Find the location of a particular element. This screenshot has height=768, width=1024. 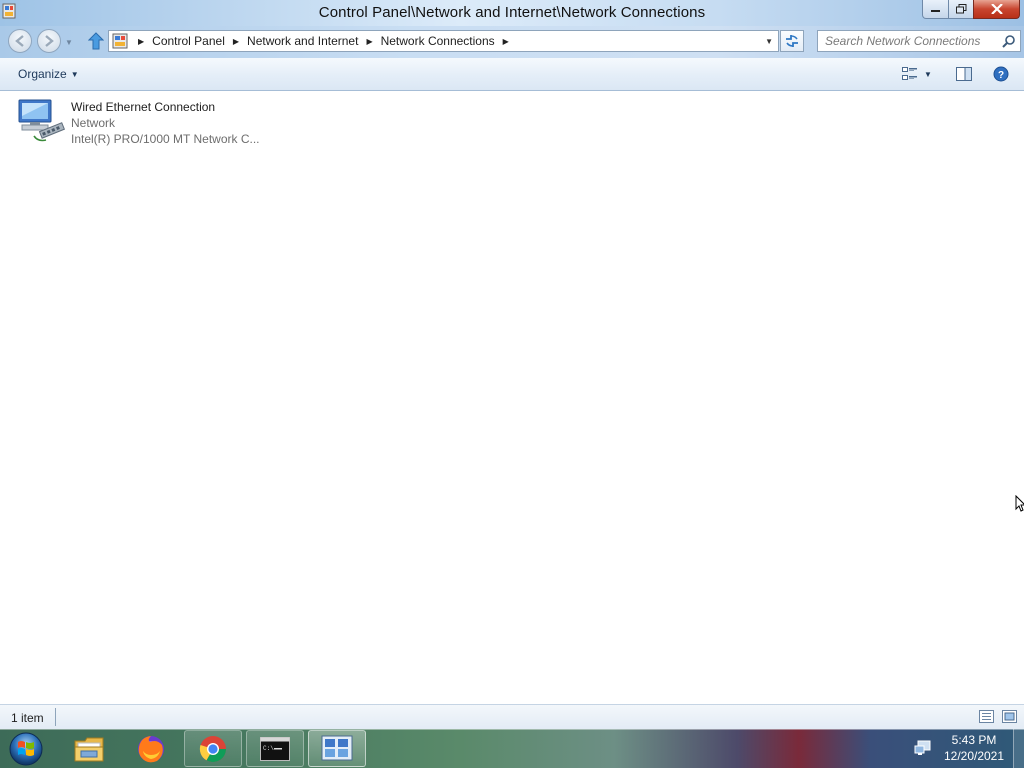

back-arrow-icon is located at coordinates (19, 41).